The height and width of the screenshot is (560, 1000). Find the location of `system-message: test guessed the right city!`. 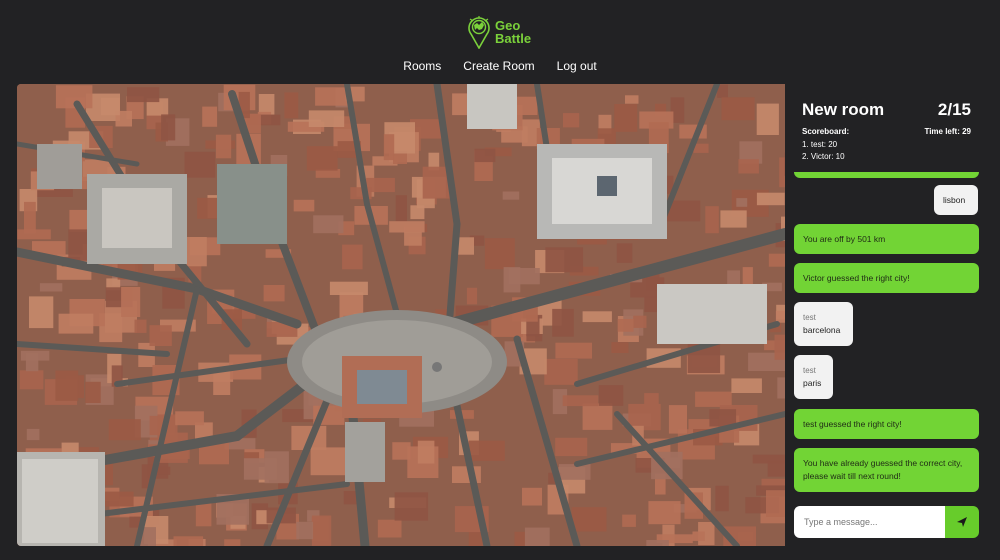

system-message: test guessed the right city! is located at coordinates (886, 424).